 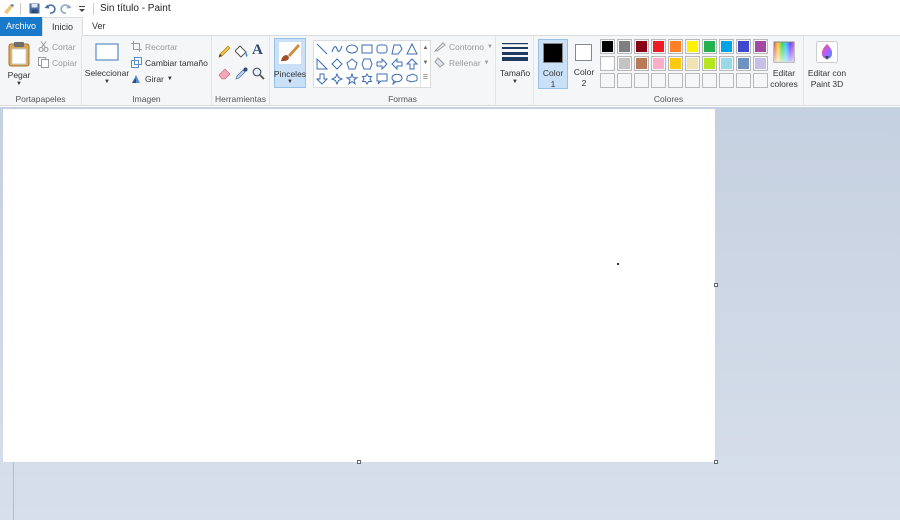 I want to click on crop-label: Recortar, so click(x=161, y=46).